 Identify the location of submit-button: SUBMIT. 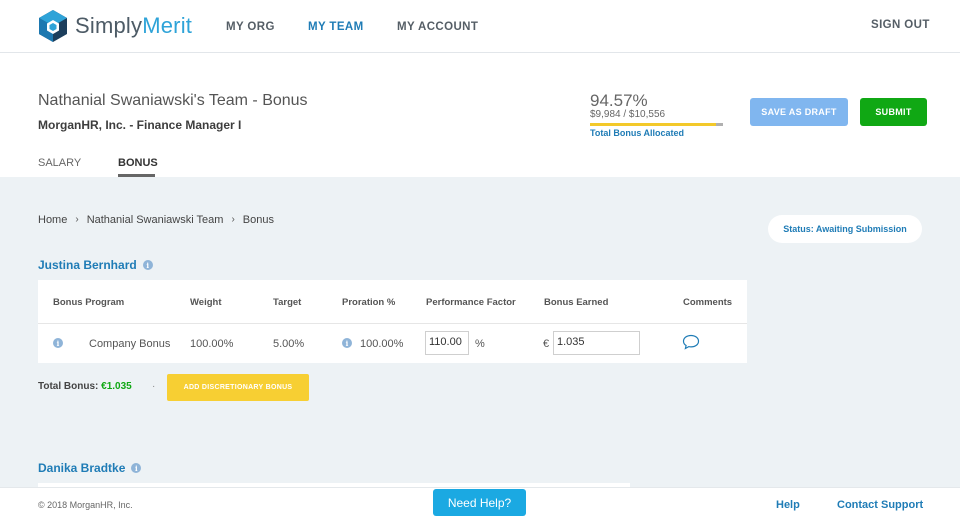
(893, 112).